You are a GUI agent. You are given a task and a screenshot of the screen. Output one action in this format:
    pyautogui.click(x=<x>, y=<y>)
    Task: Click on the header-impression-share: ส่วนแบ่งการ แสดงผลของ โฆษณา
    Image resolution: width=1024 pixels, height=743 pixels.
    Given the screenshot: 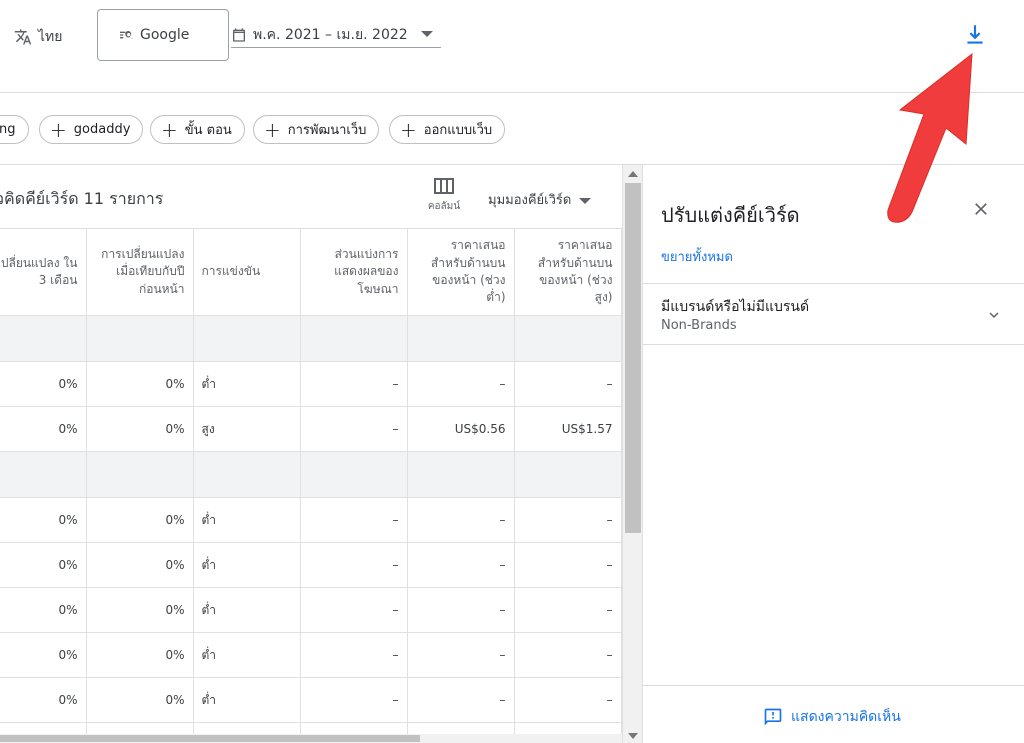 What is the action you would take?
    pyautogui.click(x=354, y=272)
    